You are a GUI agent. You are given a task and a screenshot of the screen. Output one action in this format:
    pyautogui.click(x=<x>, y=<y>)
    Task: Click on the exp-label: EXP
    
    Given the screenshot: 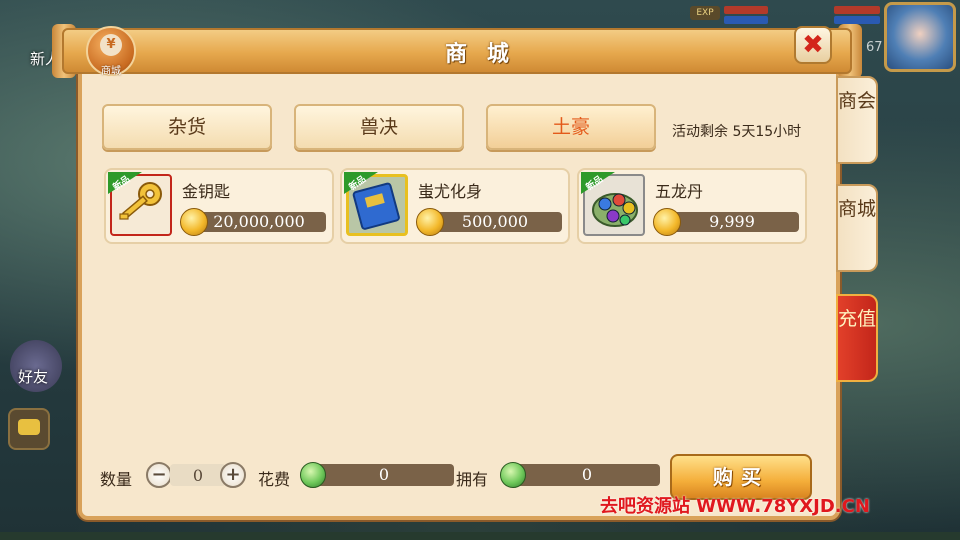 What is the action you would take?
    pyautogui.click(x=705, y=13)
    